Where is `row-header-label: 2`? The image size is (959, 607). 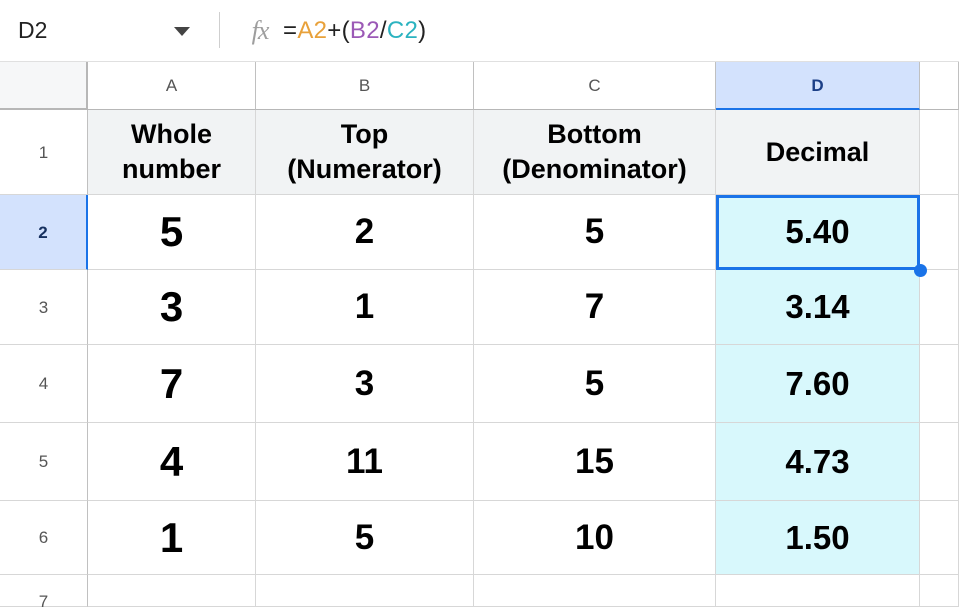
row-header-label: 2 is located at coordinates (43, 232).